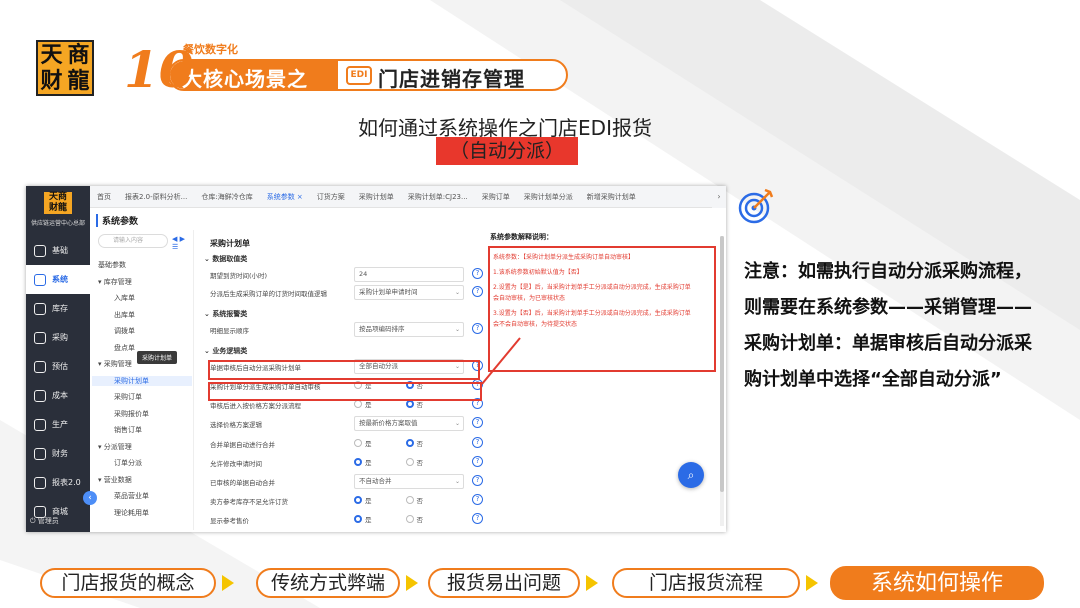 The image size is (1080, 608). I want to click on tree-node: 调拨单, so click(113, 331).